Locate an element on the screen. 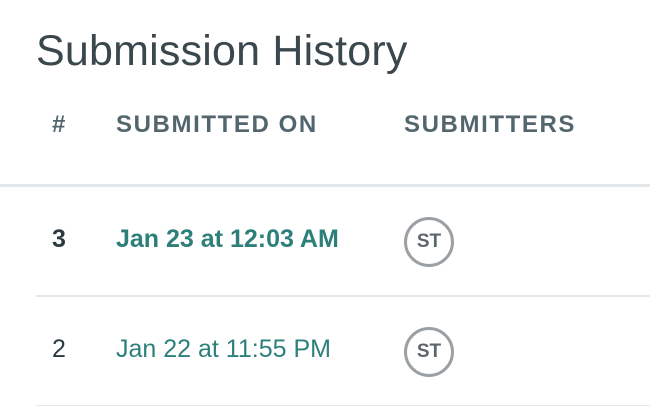 The width and height of the screenshot is (650, 406). submission-number: 3 is located at coordinates (59, 239).